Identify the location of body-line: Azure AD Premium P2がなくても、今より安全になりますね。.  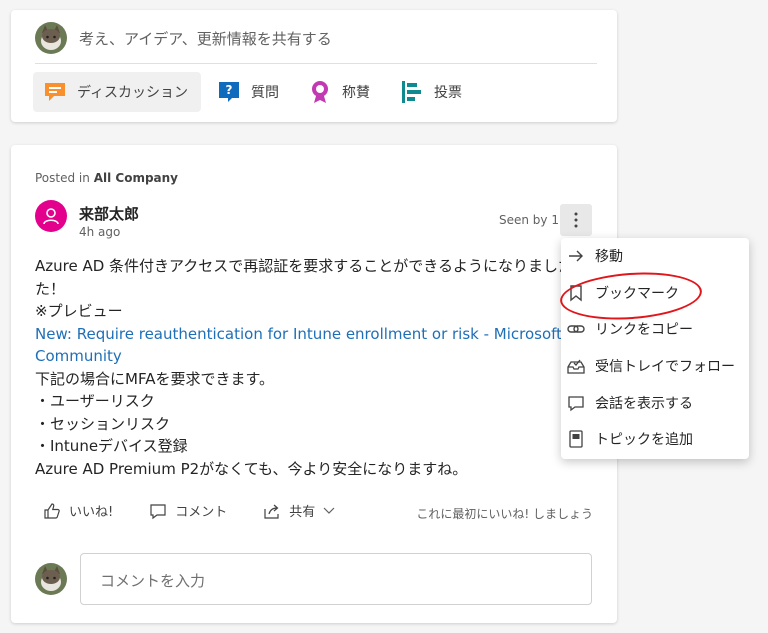
(251, 468).